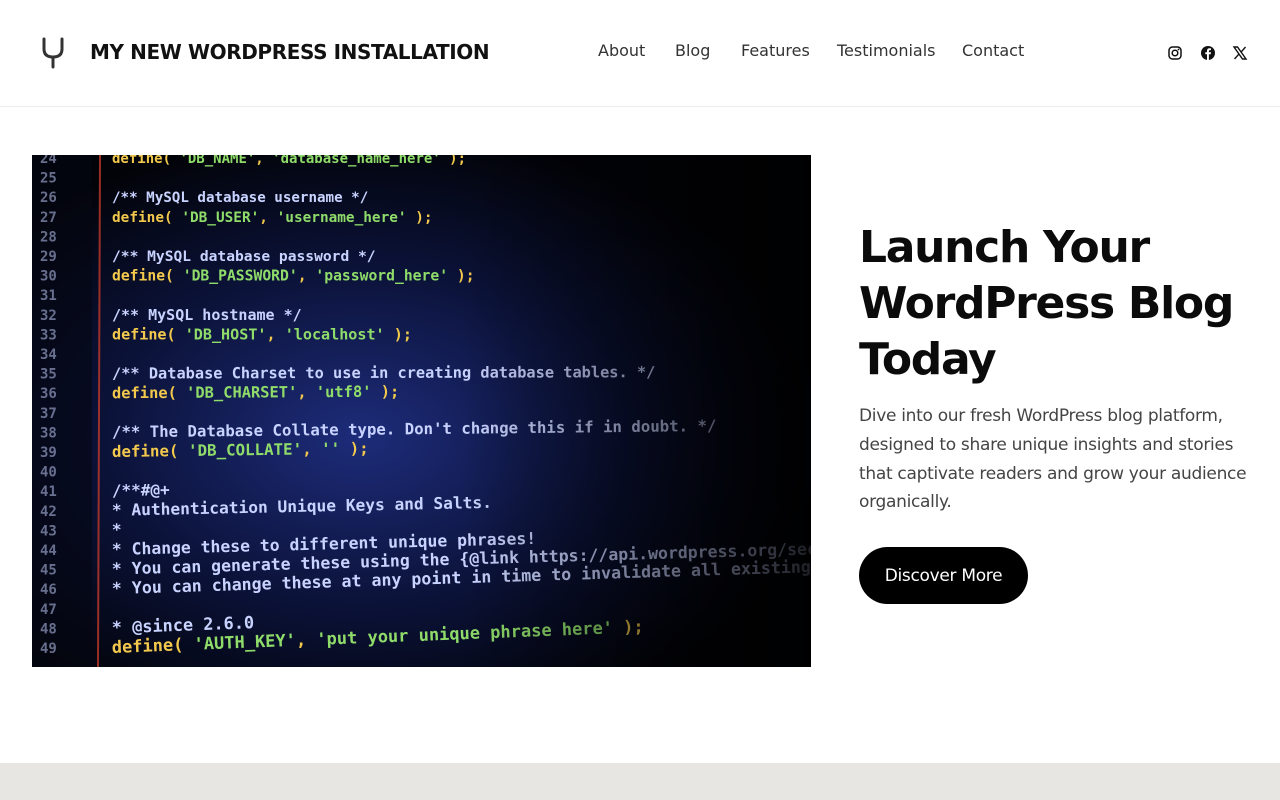 This screenshot has height=800, width=1280. What do you see at coordinates (775, 50) in the screenshot?
I see `nav-item-features: Features` at bounding box center [775, 50].